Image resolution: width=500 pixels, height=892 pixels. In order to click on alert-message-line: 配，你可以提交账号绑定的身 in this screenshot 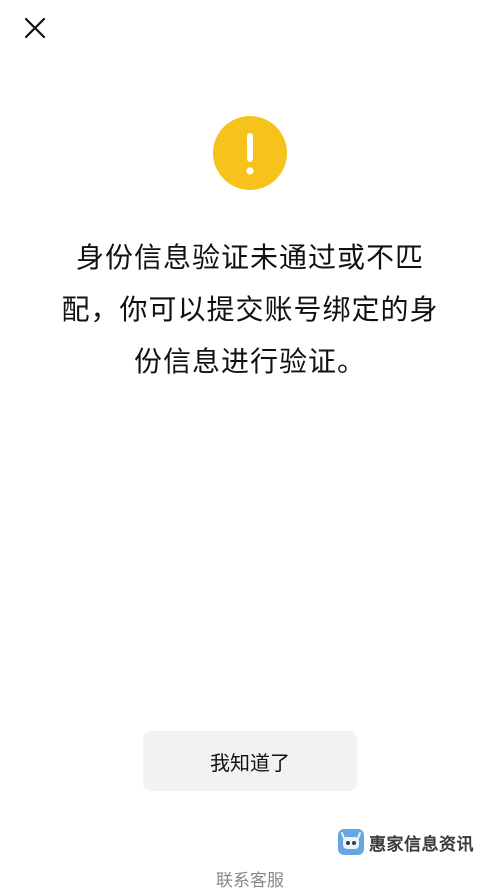, I will do `click(250, 309)`.